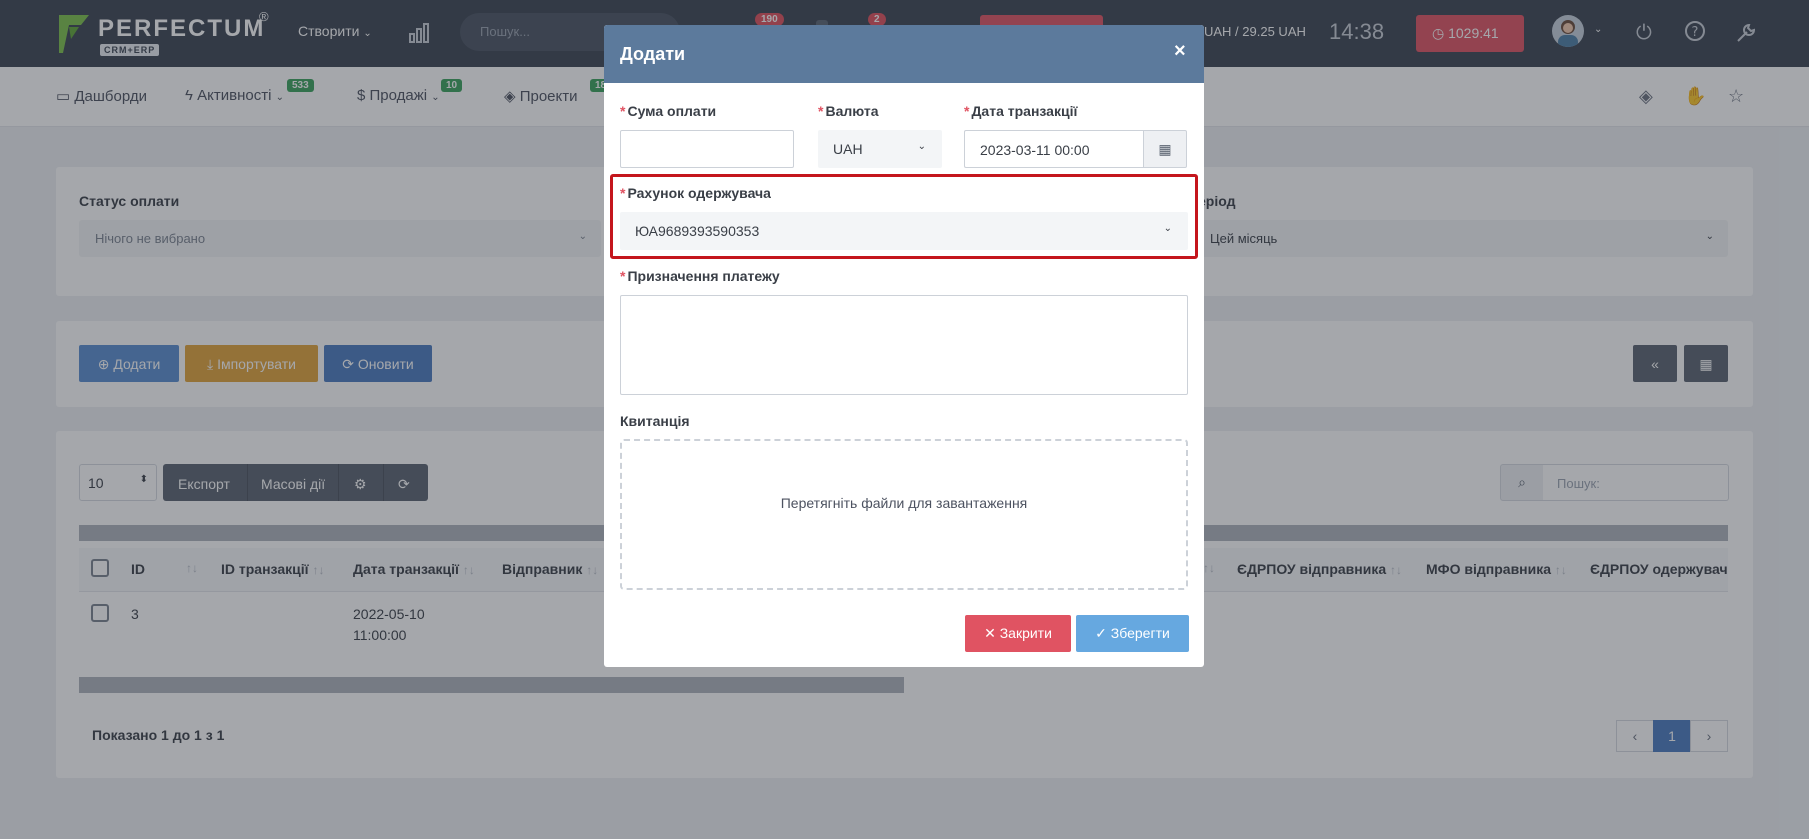 Image resolution: width=1809 pixels, height=839 pixels. I want to click on amount-label: * Сума оплати, so click(668, 111).